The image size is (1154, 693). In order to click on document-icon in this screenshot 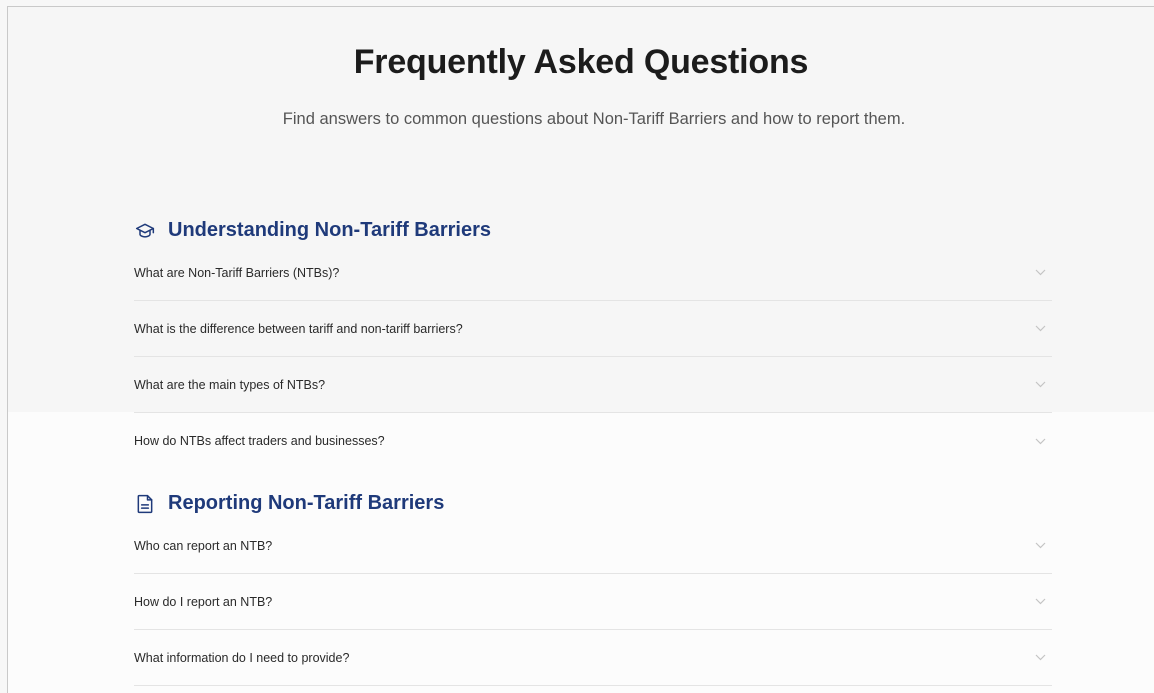, I will do `click(145, 504)`.